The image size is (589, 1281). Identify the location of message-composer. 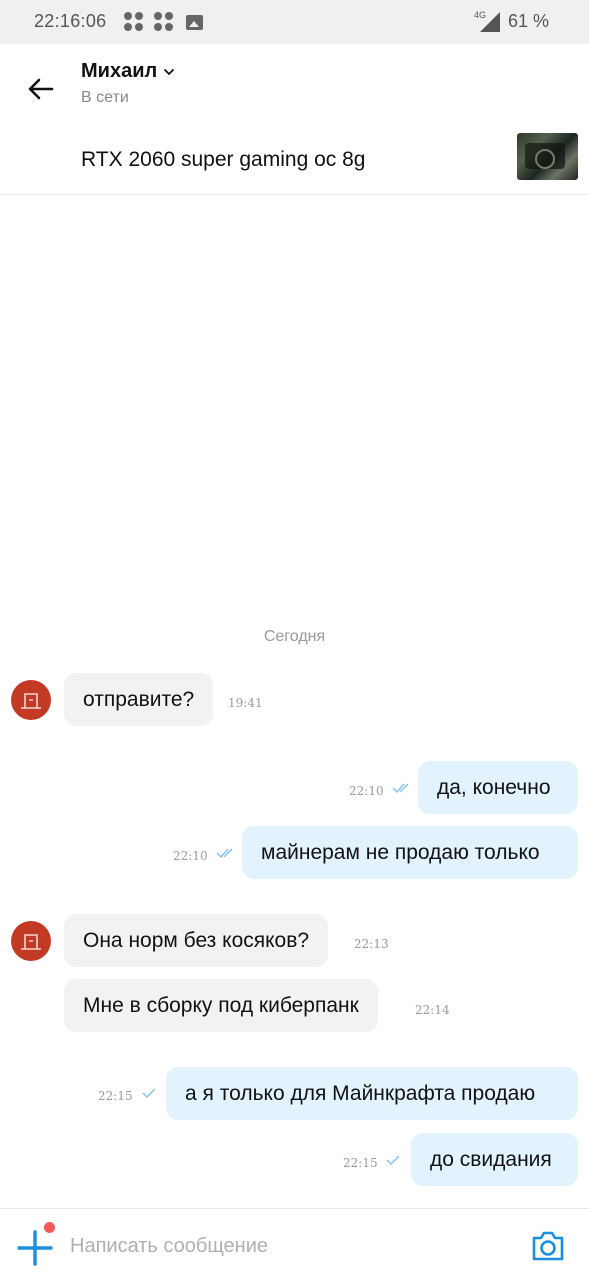
(294, 1244).